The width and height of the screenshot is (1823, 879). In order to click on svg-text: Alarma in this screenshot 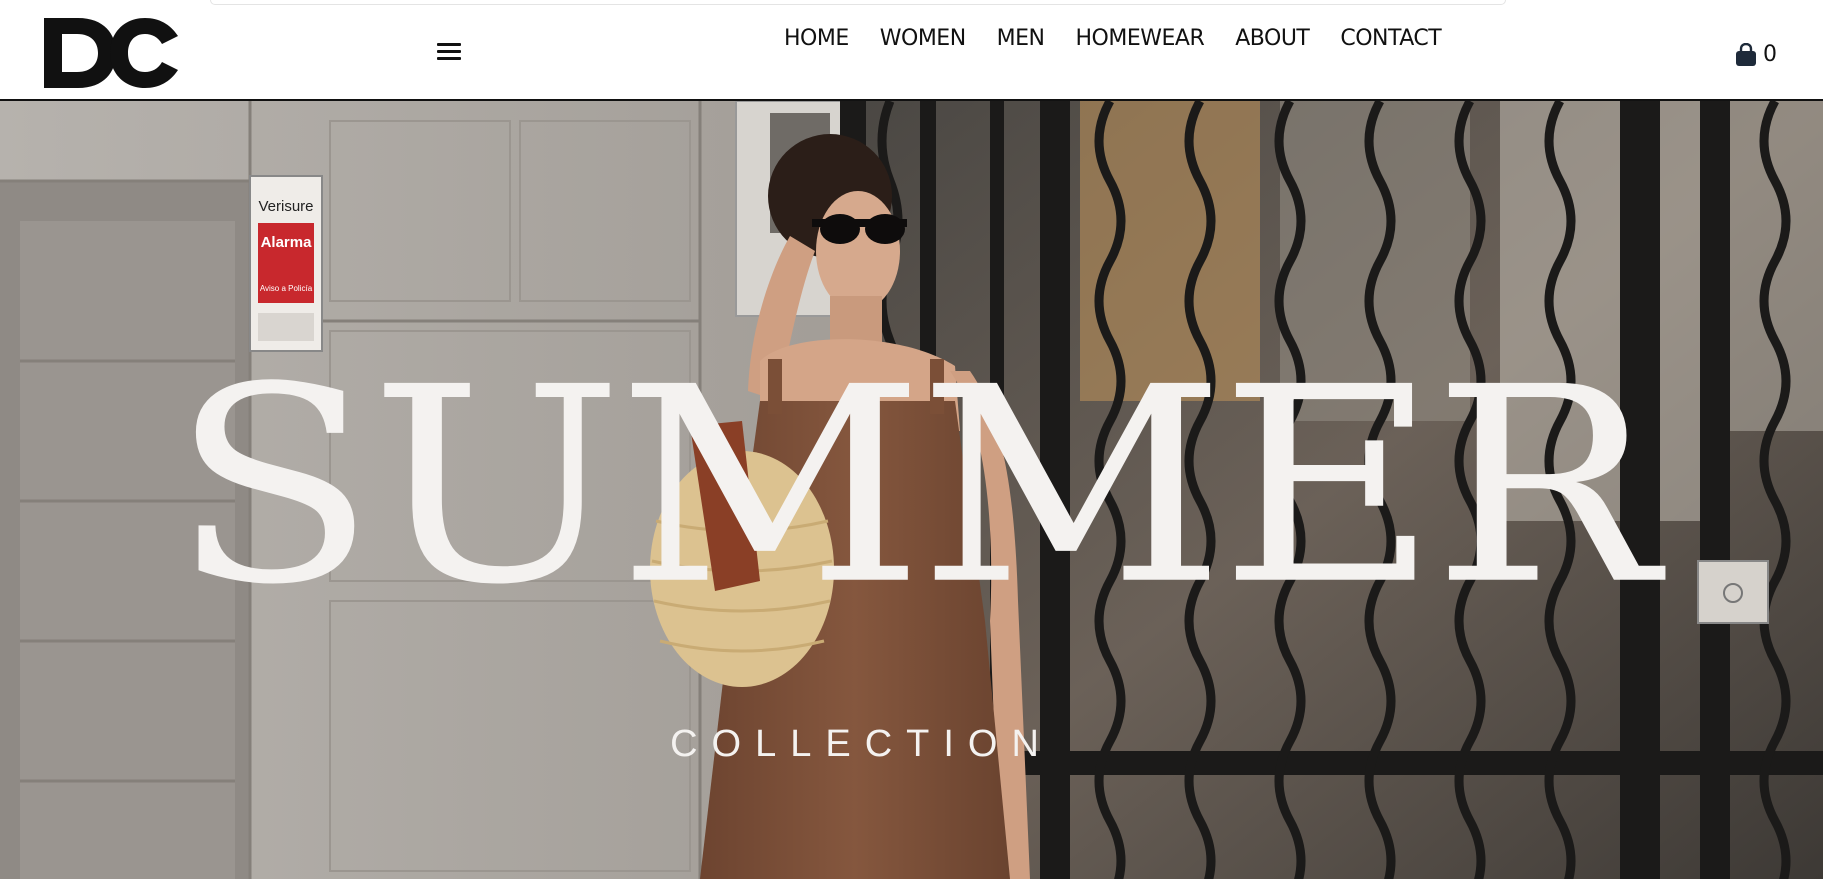, I will do `click(287, 242)`.